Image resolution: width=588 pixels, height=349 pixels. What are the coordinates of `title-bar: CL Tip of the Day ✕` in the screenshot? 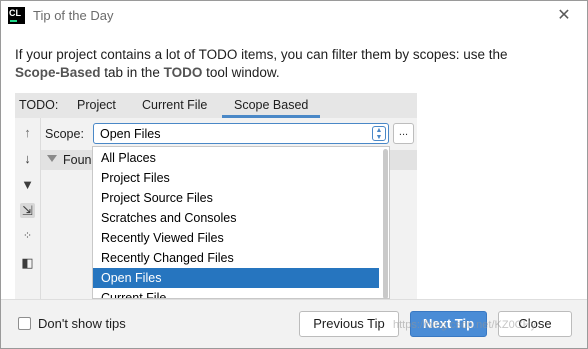 It's located at (294, 16).